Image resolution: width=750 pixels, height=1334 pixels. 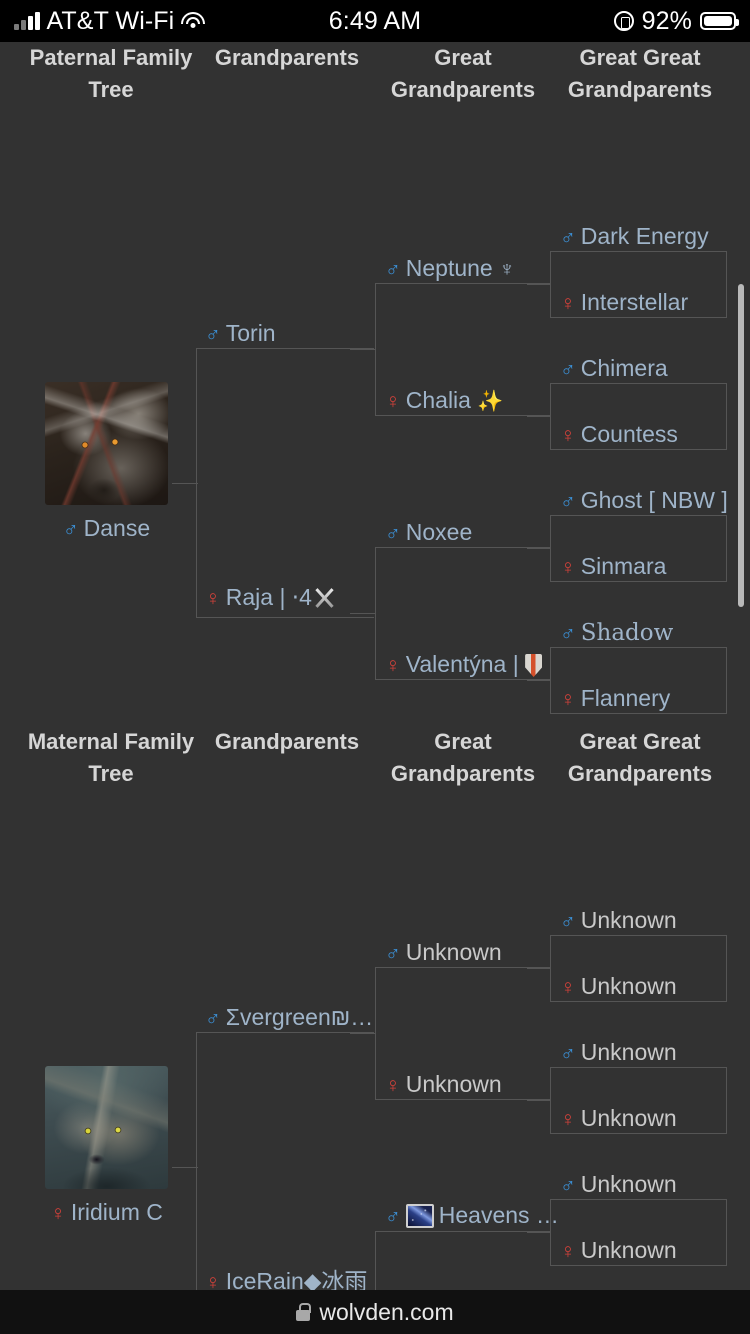 What do you see at coordinates (111, 757) in the screenshot?
I see `header-maternal-family-tree: Maternal Family Tree` at bounding box center [111, 757].